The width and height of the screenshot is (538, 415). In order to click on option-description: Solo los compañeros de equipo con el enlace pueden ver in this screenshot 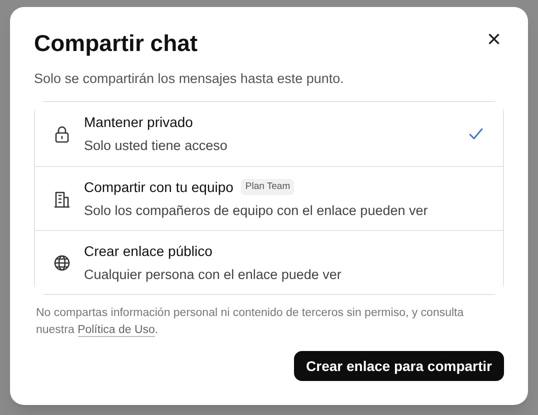, I will do `click(256, 211)`.